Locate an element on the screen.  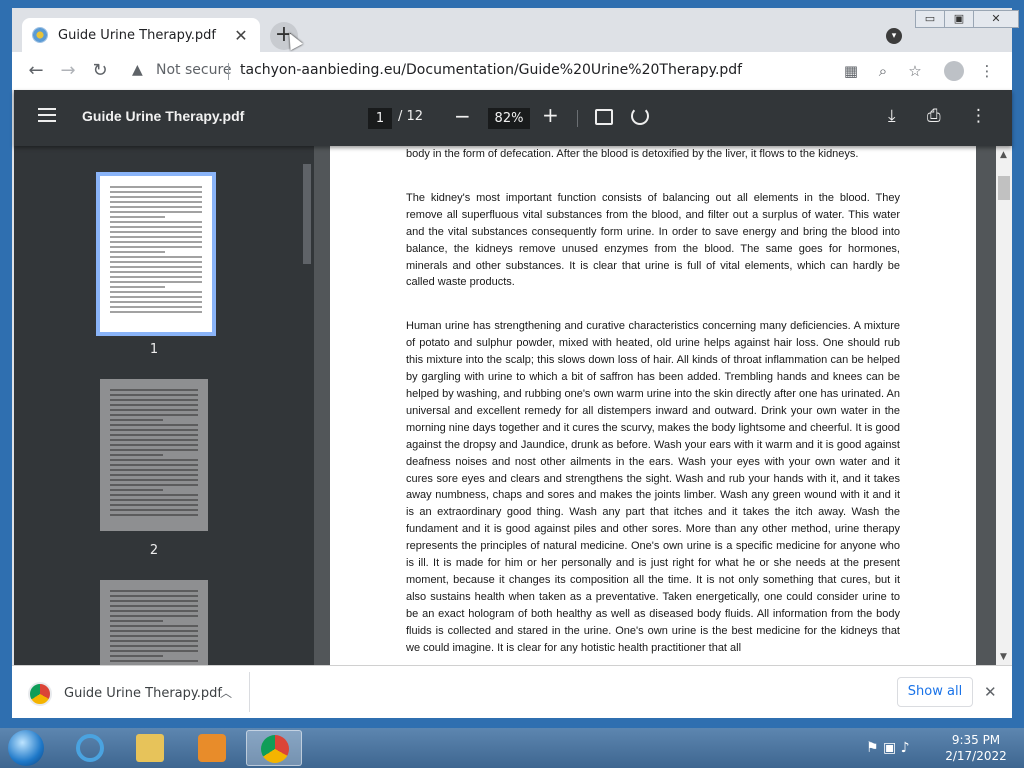
zoom-icon: ⌕ is located at coordinates (883, 71).